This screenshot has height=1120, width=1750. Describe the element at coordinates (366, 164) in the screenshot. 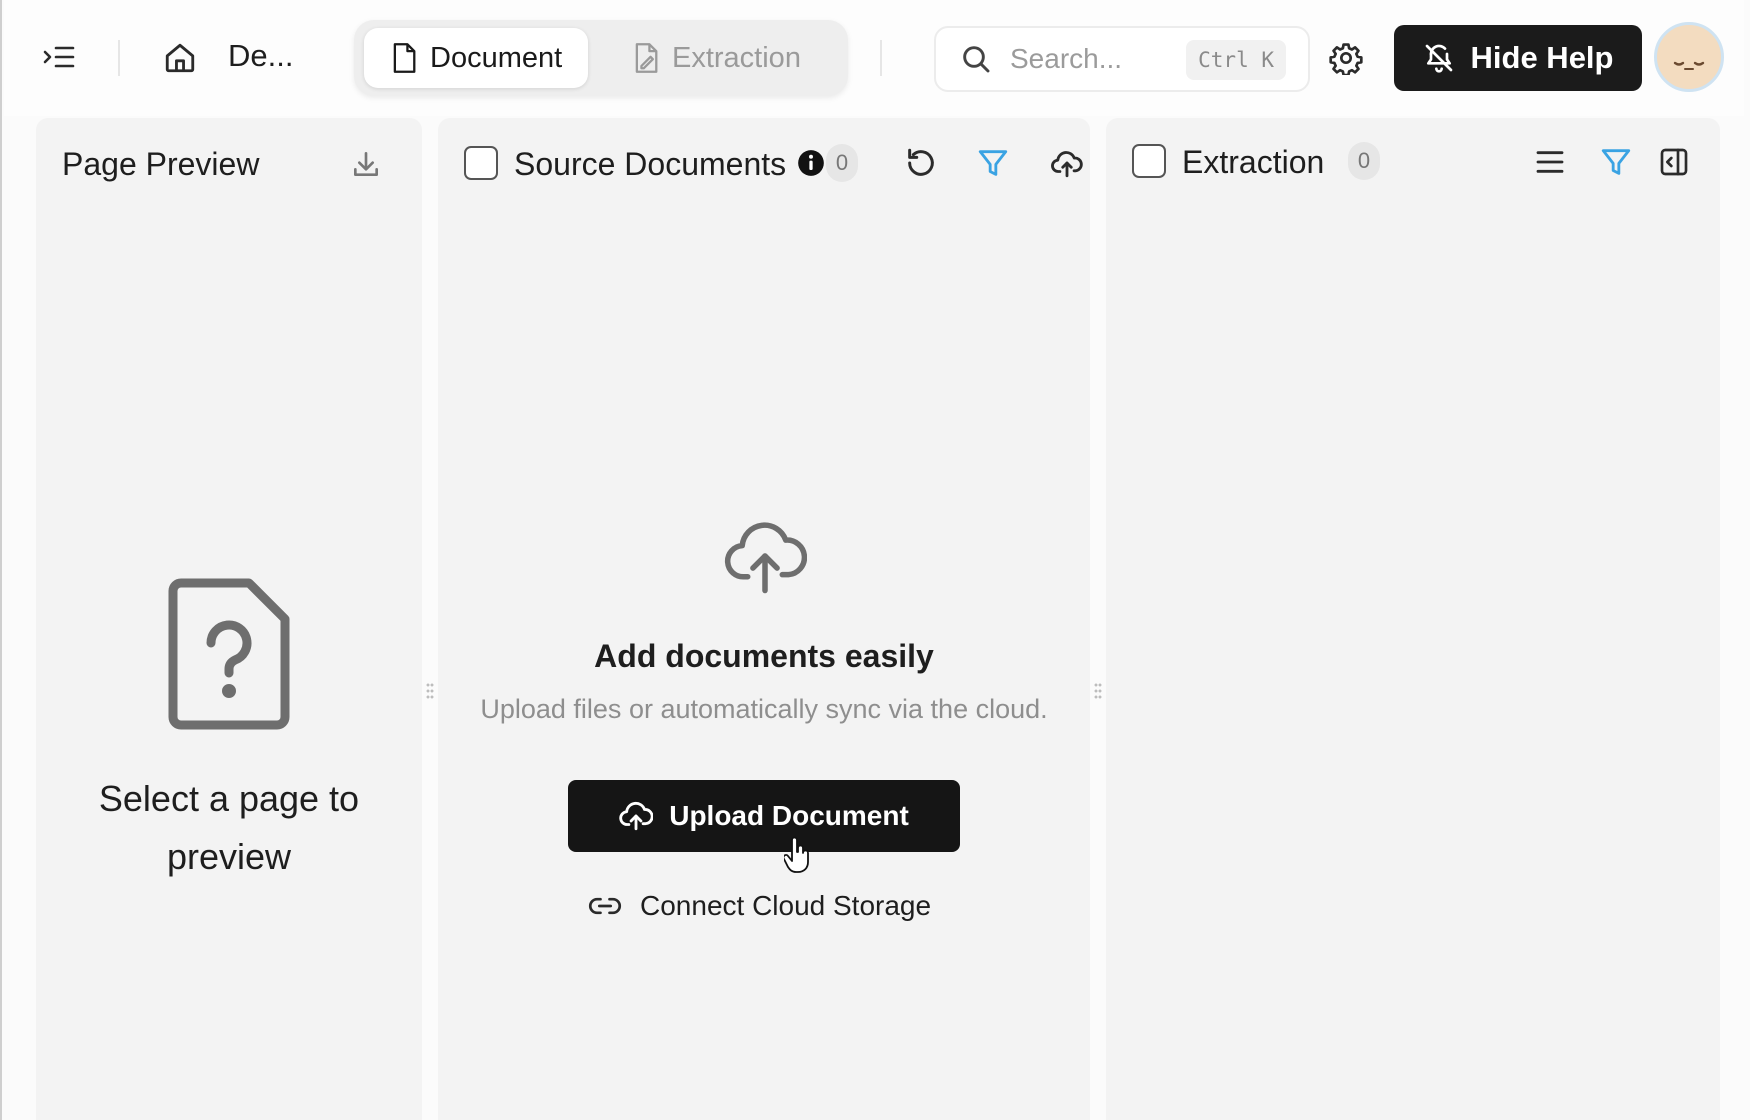

I see `download-icon` at that location.